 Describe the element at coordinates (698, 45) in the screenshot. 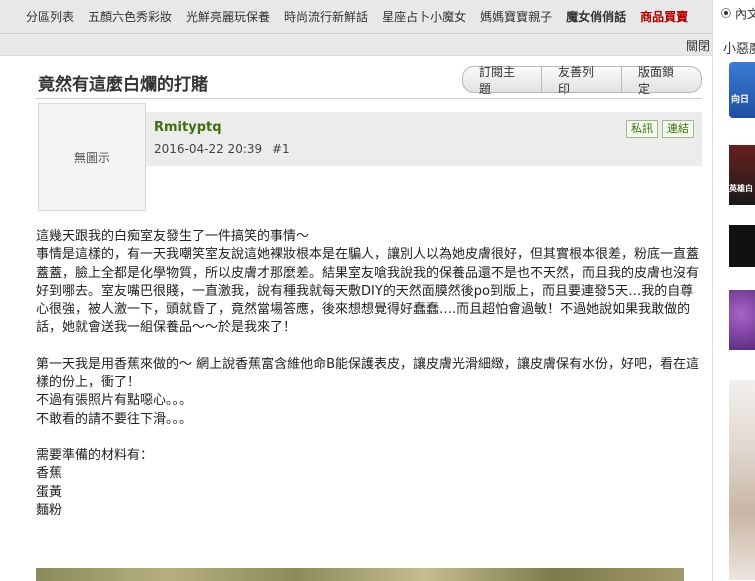

I see `close-link: 關閉` at that location.